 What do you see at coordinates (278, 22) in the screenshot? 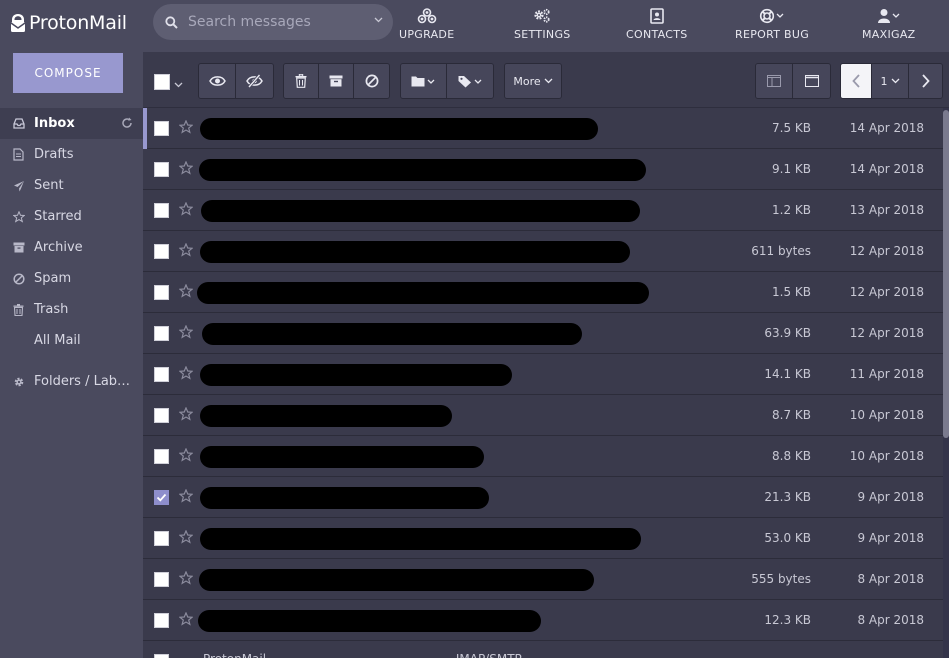
I see `search-input` at bounding box center [278, 22].